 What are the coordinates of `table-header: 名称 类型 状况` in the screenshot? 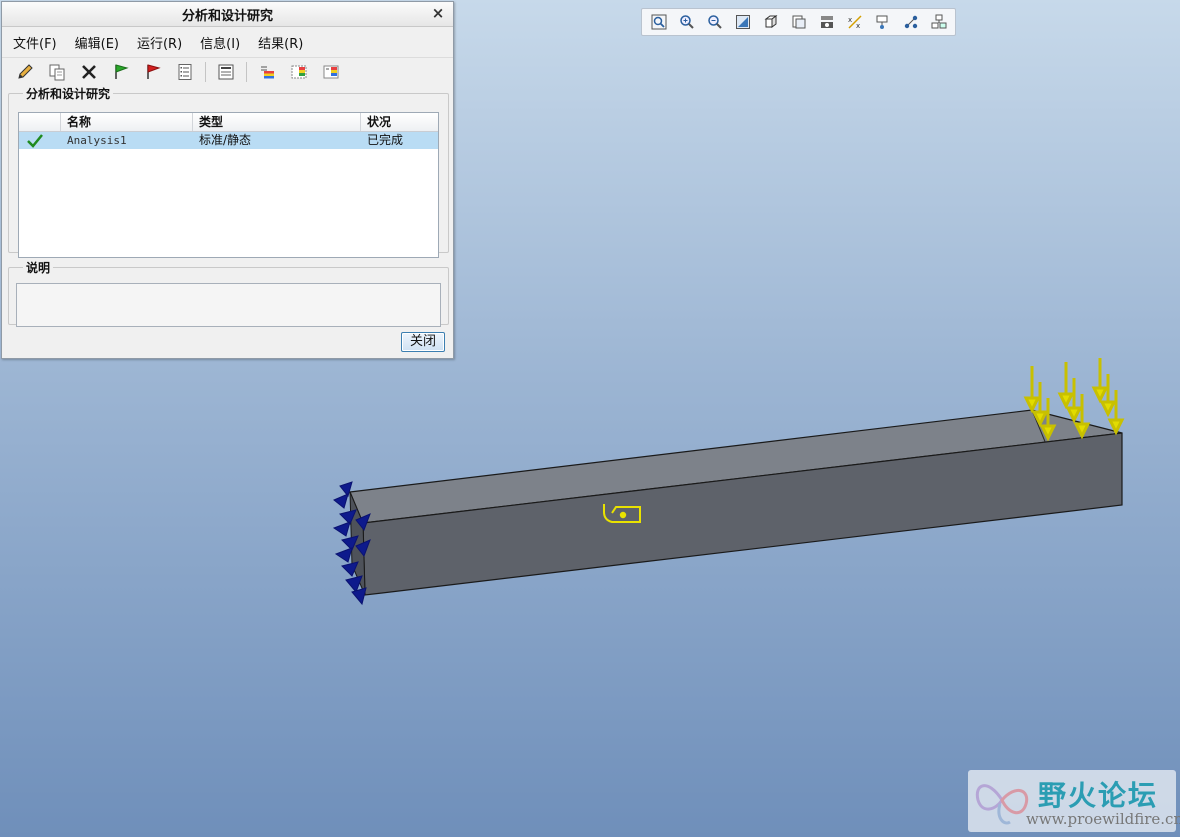 It's located at (228, 122).